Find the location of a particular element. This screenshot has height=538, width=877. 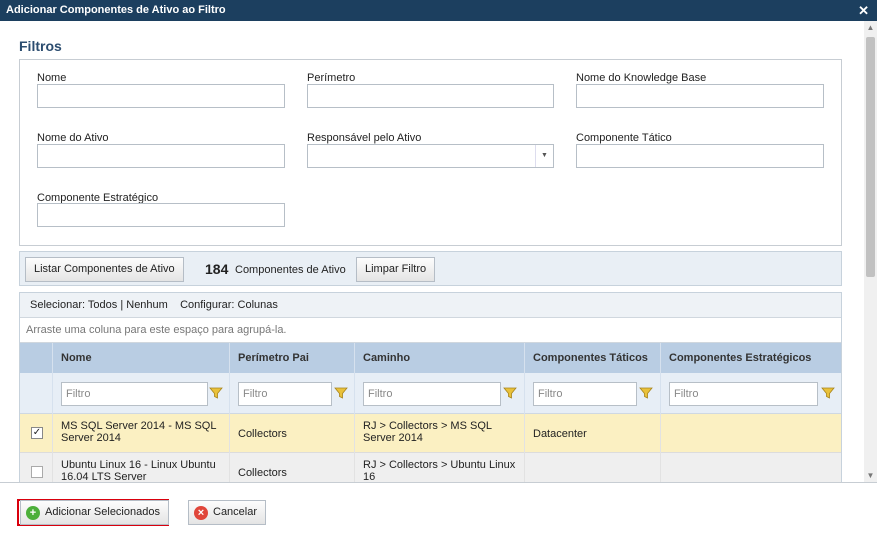

filter-input-taticos: Filtro is located at coordinates (585, 394).